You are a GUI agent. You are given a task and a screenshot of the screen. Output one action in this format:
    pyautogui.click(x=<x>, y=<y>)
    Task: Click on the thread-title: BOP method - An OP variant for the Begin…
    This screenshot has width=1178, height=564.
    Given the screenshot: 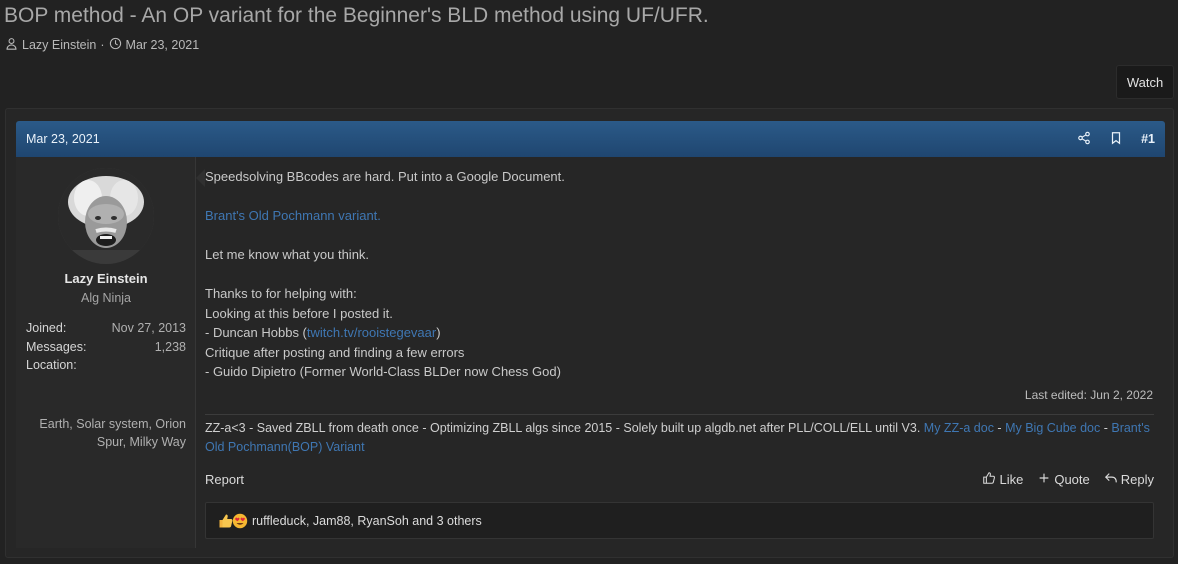 What is the action you would take?
    pyautogui.click(x=356, y=15)
    